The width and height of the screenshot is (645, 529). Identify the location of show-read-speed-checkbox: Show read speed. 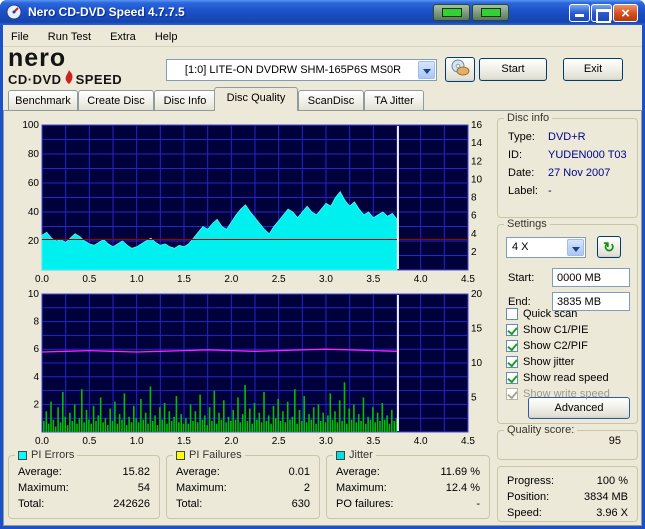
(557, 378).